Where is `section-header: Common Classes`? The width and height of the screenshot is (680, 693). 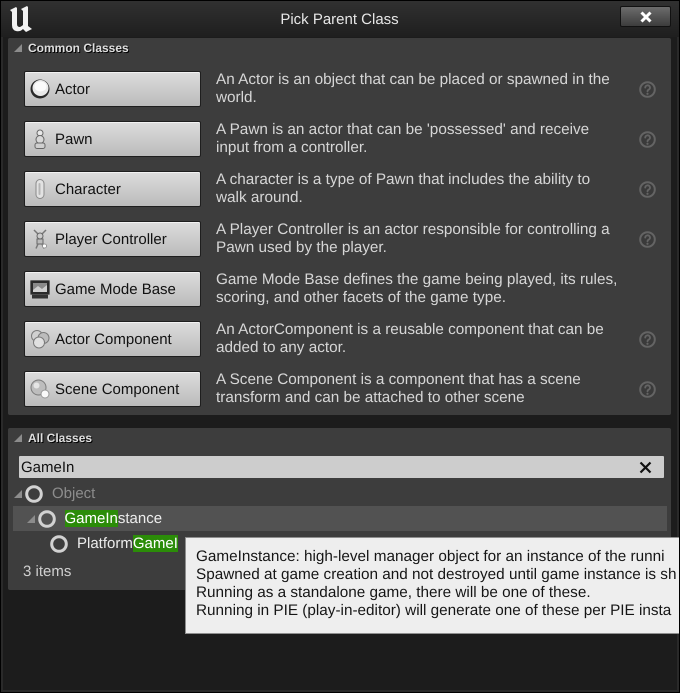
section-header: Common Classes is located at coordinates (339, 48).